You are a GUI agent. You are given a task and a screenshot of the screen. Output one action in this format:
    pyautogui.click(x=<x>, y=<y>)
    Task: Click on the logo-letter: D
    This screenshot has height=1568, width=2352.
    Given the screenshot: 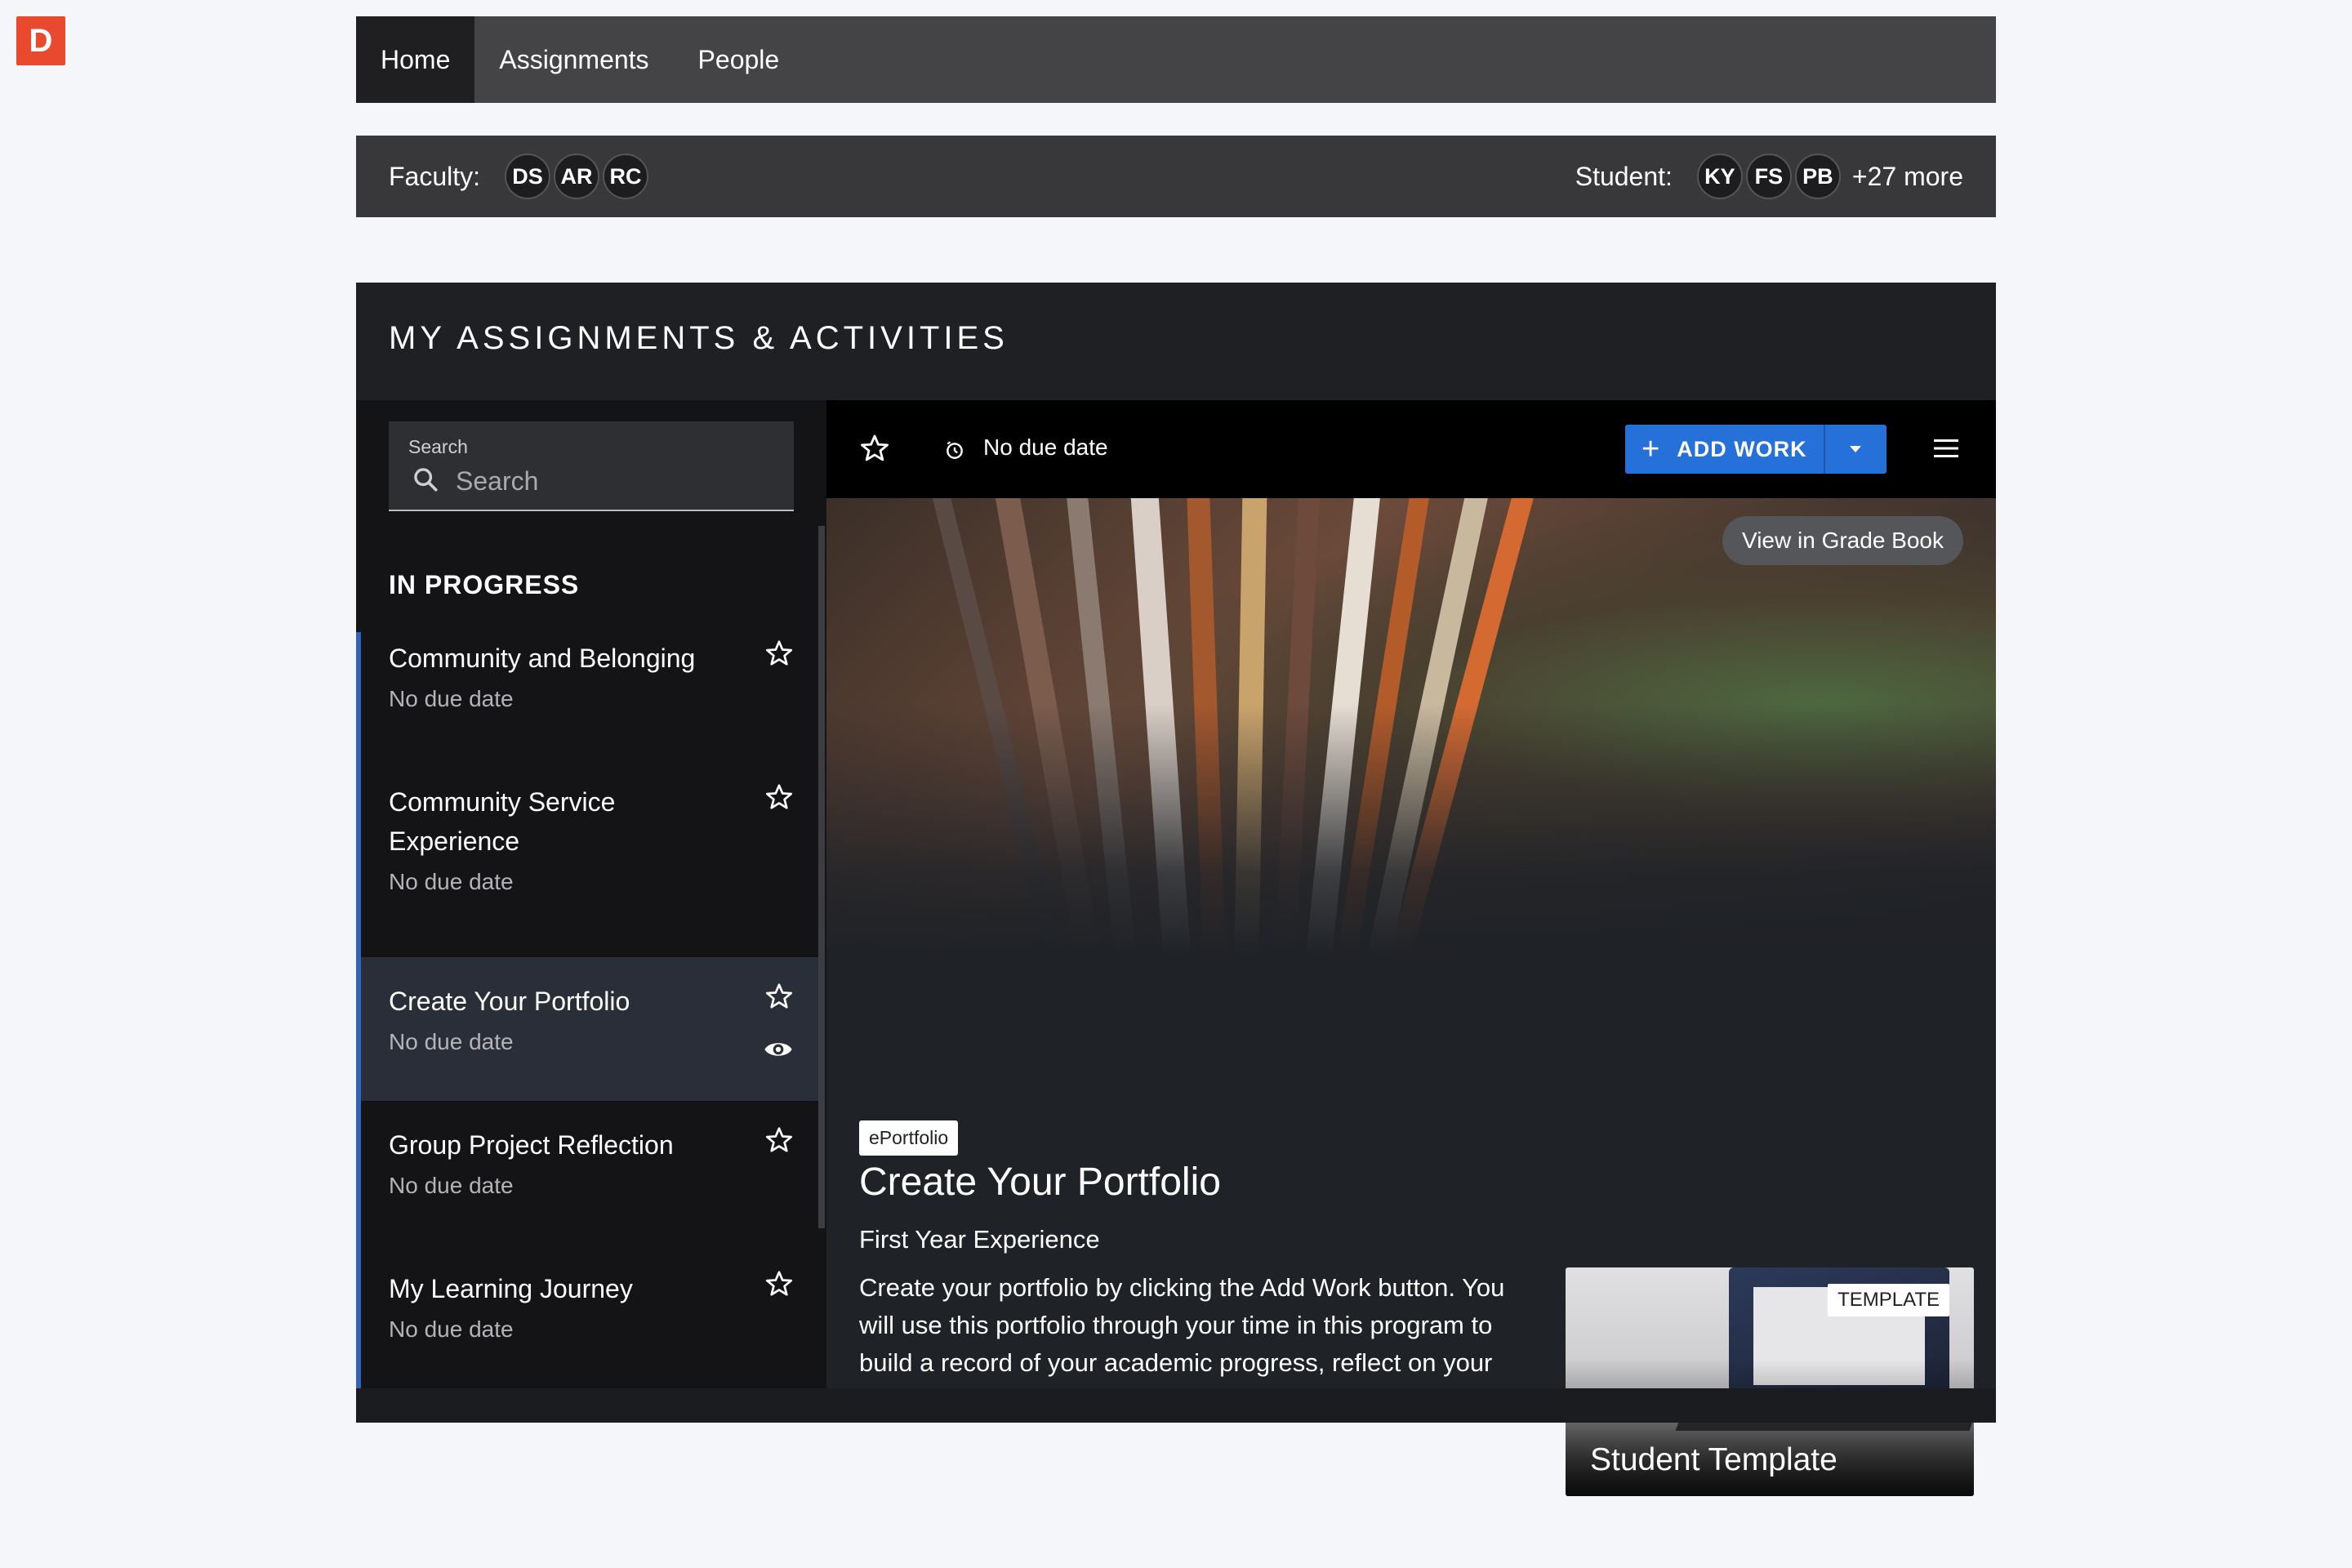 What is the action you would take?
    pyautogui.click(x=41, y=40)
    